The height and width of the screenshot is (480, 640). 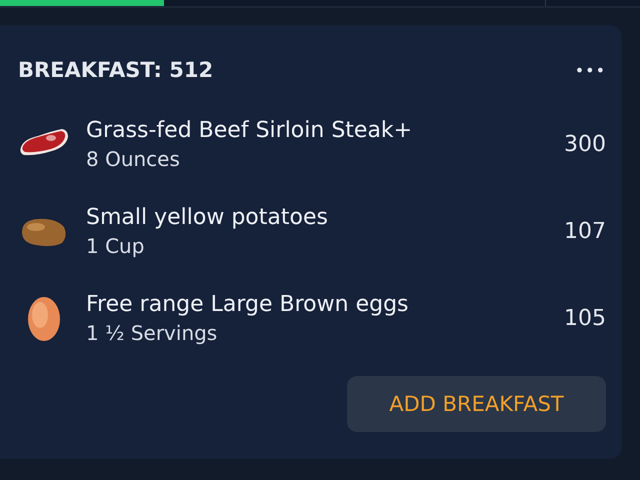 I want to click on calorie-count: 105, so click(x=585, y=318).